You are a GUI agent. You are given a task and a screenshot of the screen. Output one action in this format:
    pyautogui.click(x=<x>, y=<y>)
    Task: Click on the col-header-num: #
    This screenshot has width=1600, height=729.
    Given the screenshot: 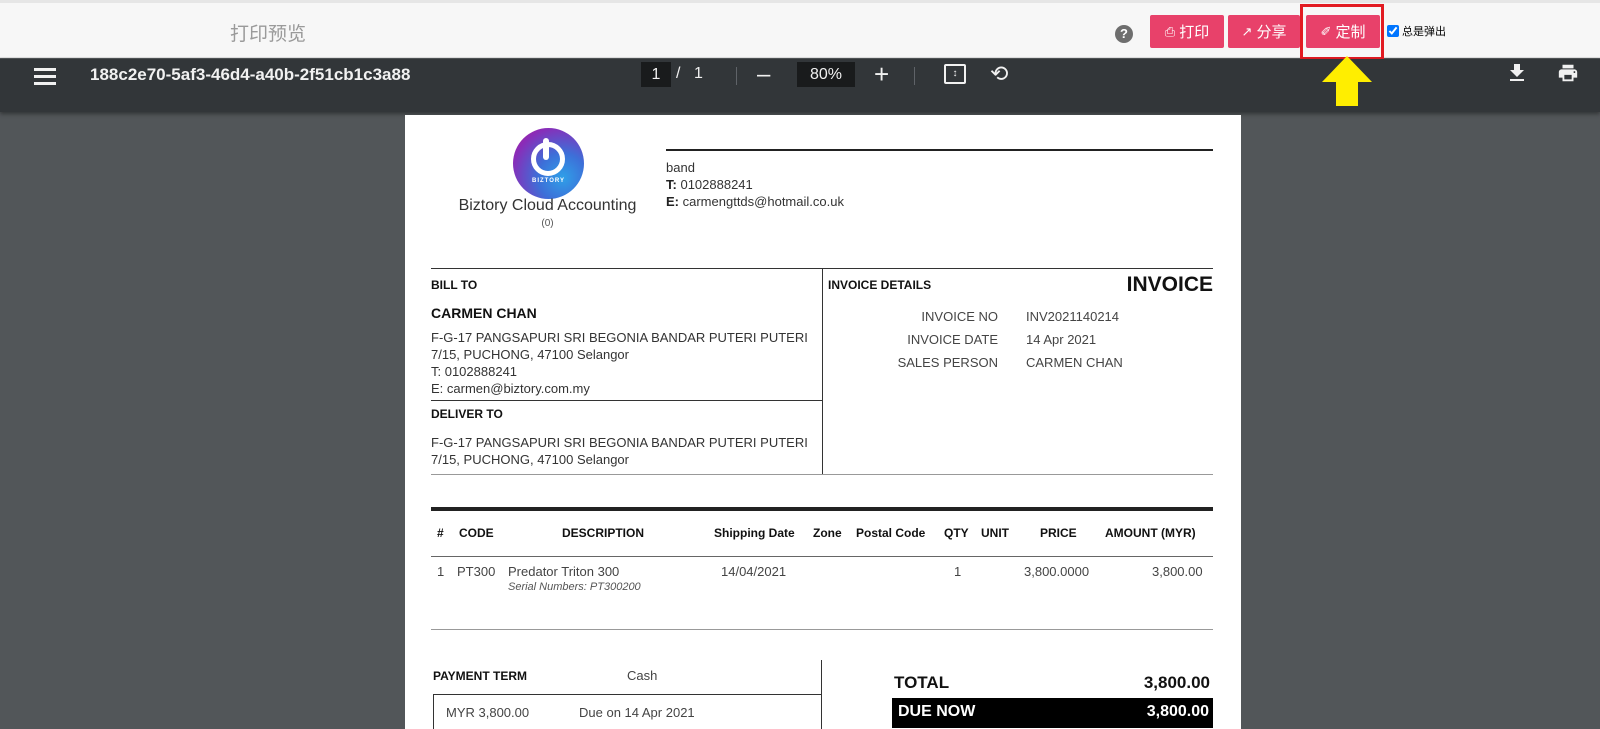 What is the action you would take?
    pyautogui.click(x=440, y=533)
    